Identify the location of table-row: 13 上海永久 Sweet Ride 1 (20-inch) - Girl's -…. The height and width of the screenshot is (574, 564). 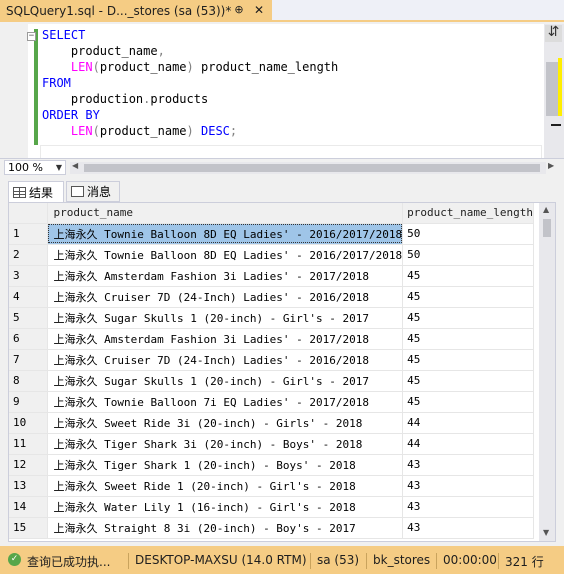
(271, 486).